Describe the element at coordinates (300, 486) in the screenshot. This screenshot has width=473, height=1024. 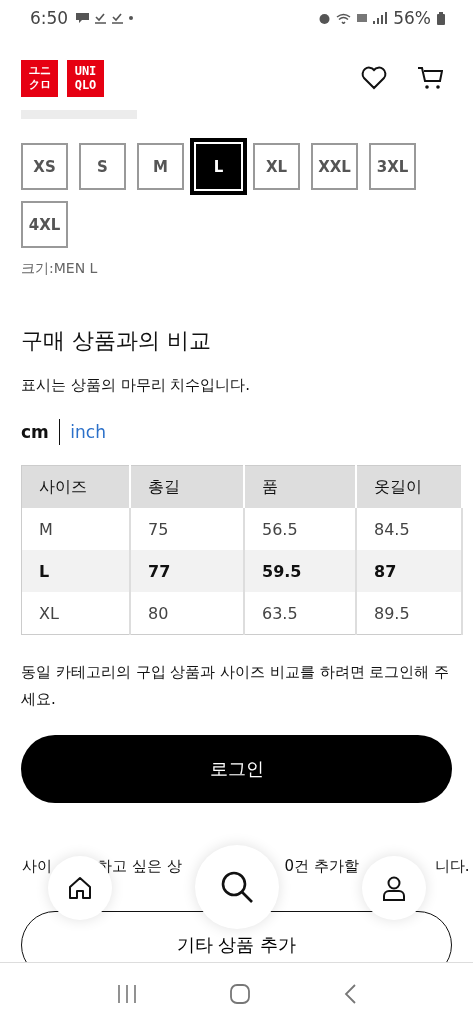
I see `column-header: 품` at that location.